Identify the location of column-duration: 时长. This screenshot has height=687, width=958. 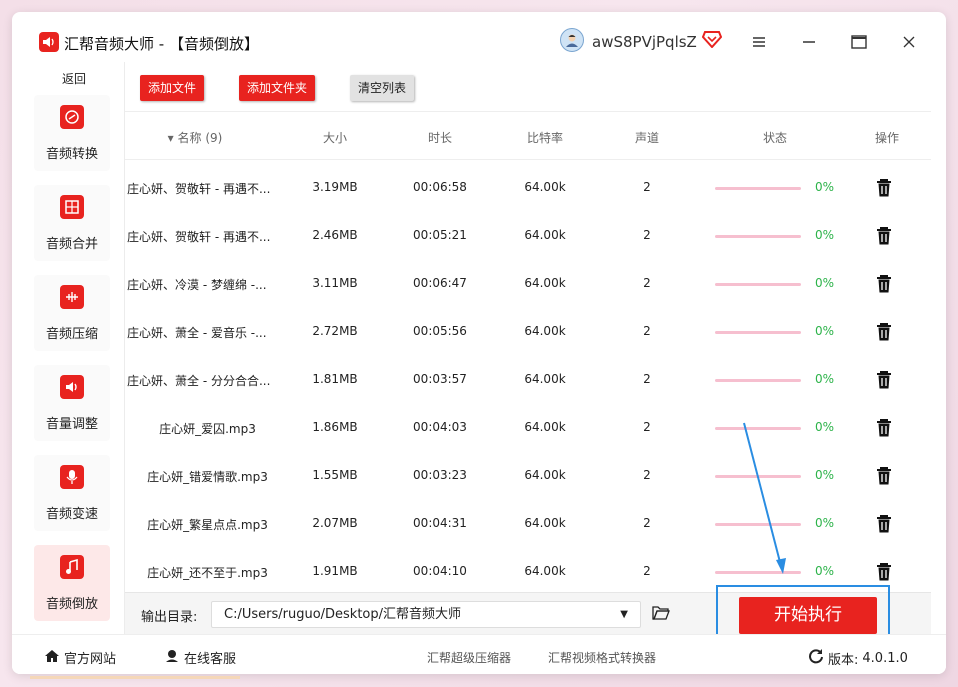
(439, 138).